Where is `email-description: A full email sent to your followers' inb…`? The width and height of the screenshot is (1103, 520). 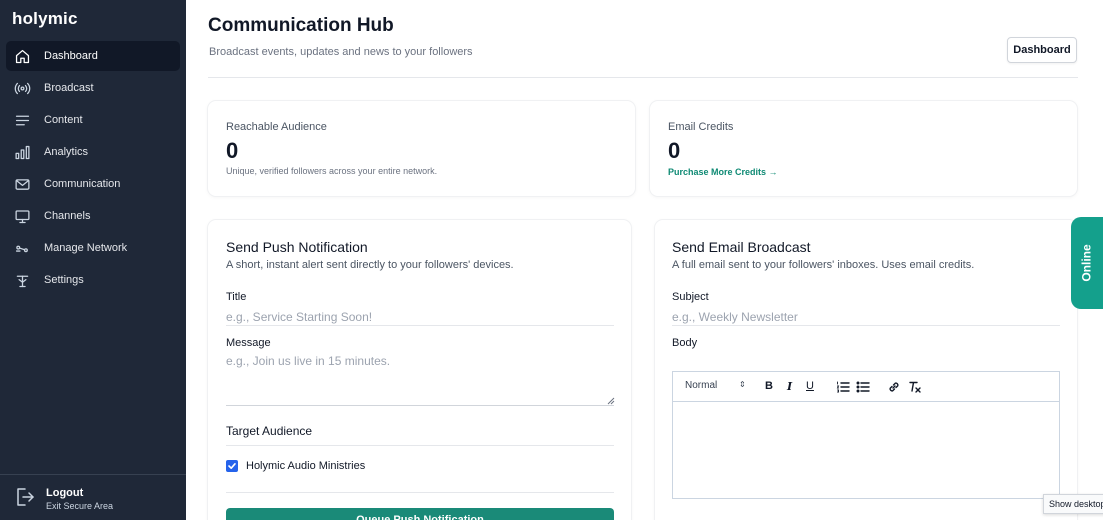 email-description: A full email sent to your followers' inb… is located at coordinates (823, 265).